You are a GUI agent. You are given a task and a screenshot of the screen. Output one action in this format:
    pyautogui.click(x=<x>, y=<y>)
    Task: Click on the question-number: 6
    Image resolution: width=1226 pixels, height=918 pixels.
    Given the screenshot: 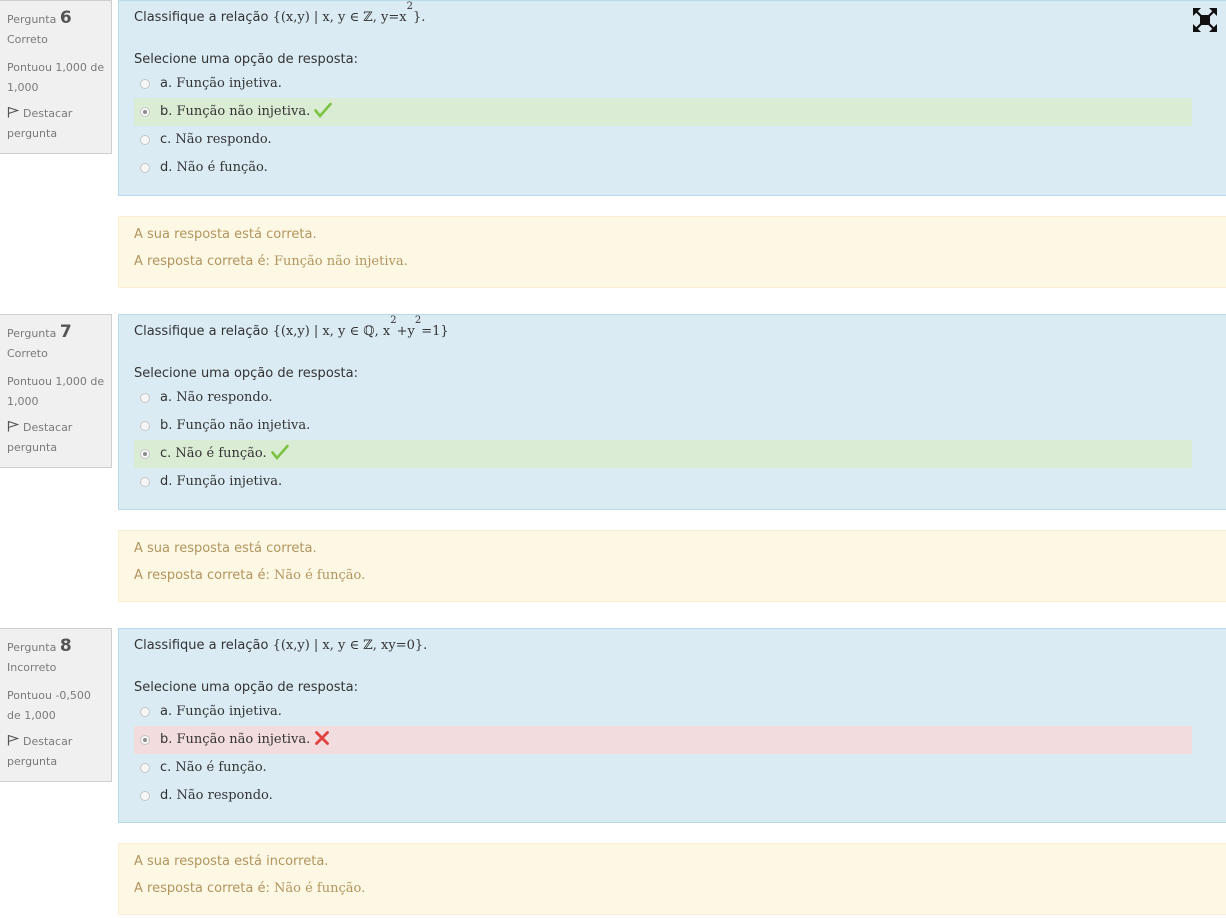 What is the action you would take?
    pyautogui.click(x=65, y=18)
    